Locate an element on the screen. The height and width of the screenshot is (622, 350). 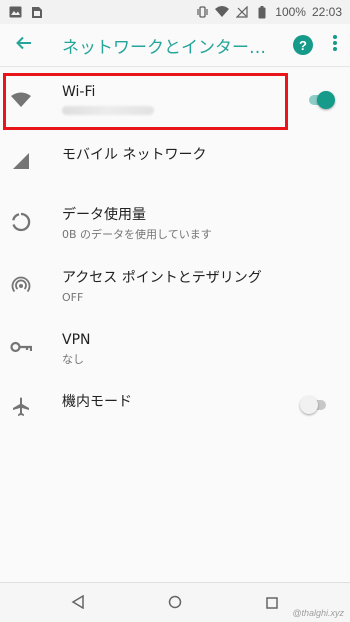
nav-home-icon is located at coordinates (175, 603).